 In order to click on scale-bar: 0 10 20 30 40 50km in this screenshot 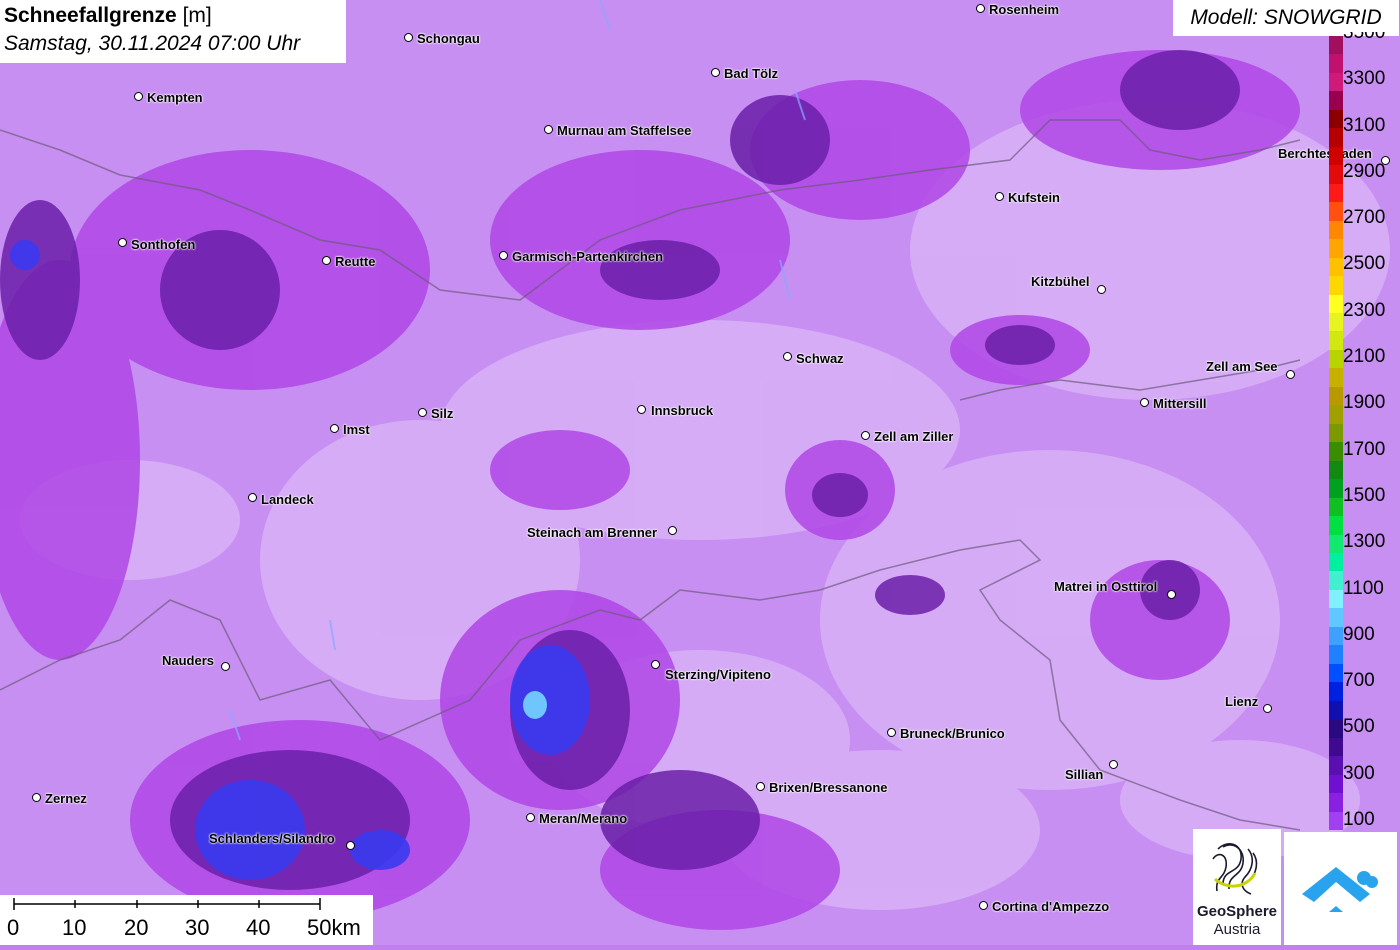, I will do `click(186, 920)`.